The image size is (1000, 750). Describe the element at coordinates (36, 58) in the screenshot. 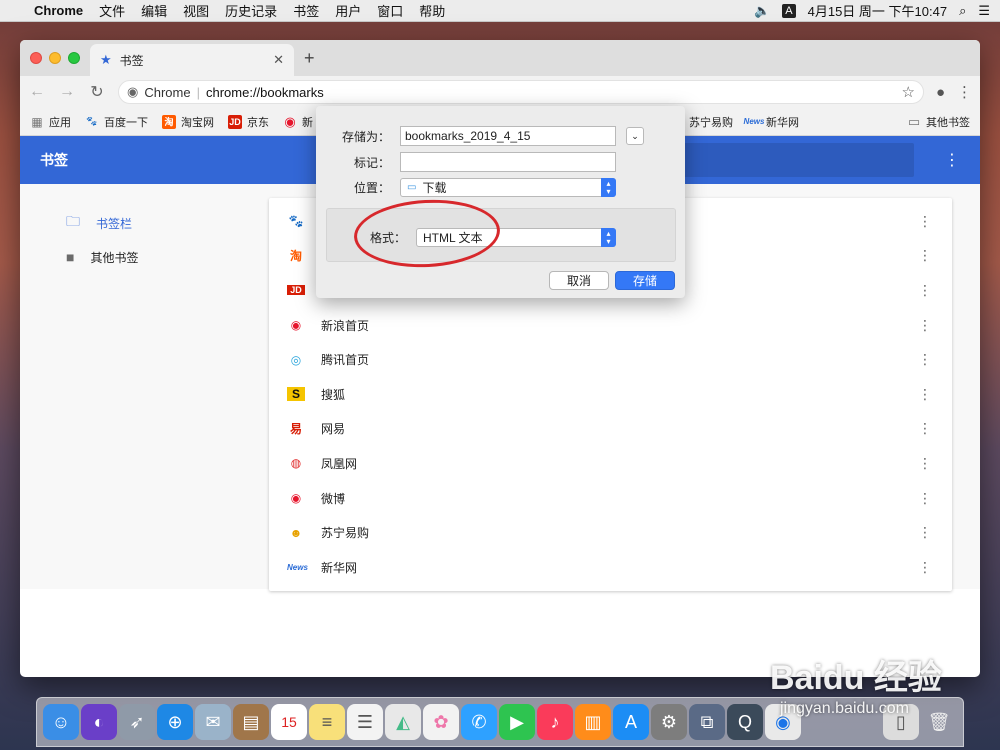

I see `window-close-button` at that location.